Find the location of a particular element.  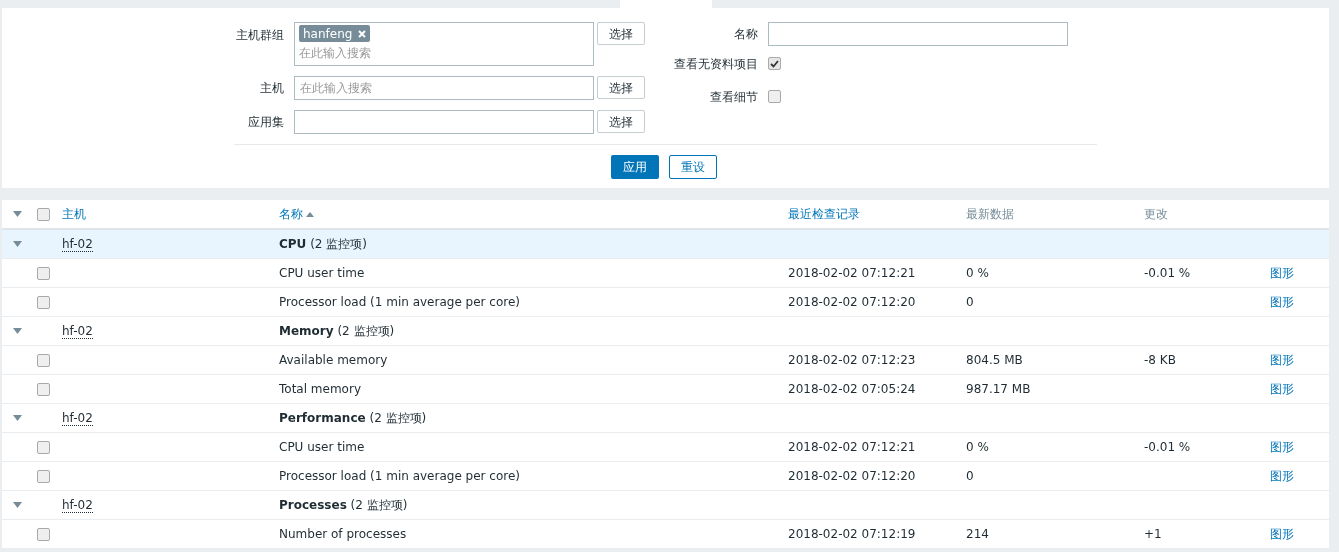

last-check-time: 2018-02-02 07:12:19 is located at coordinates (852, 534).